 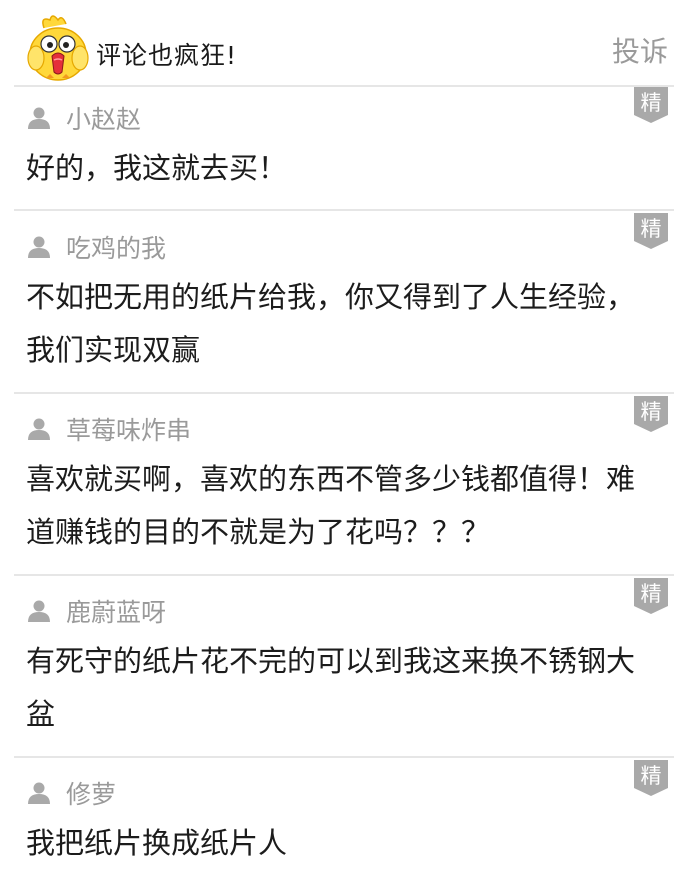 What do you see at coordinates (331, 505) in the screenshot?
I see `comment-text: 喜欢就买啊，喜欢的东西不管多少钱都值得！难道赚钱的目的不就是为了花吗？？？` at bounding box center [331, 505].